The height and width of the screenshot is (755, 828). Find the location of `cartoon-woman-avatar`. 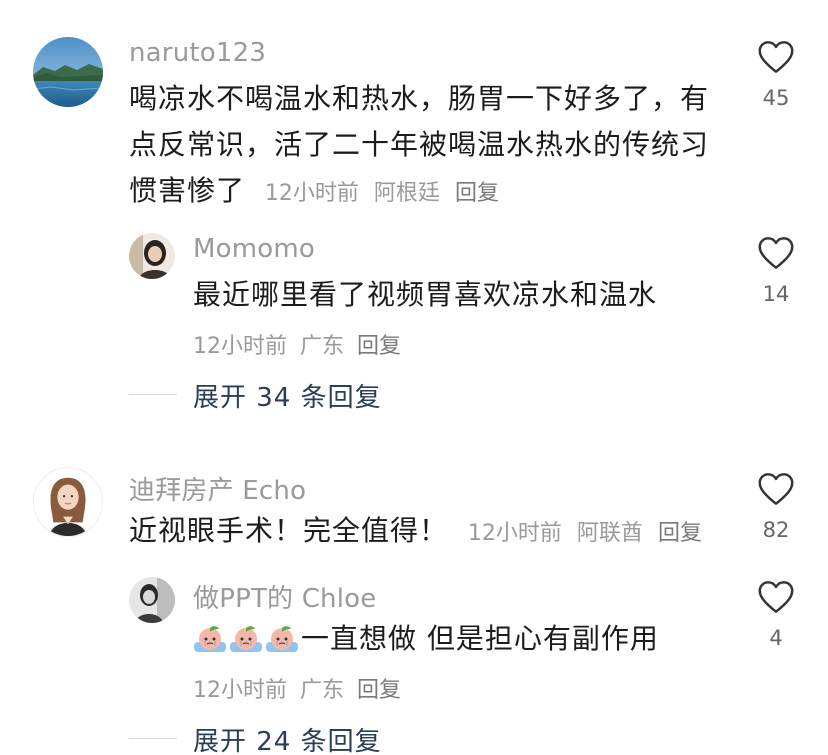

cartoon-woman-avatar is located at coordinates (68, 502).